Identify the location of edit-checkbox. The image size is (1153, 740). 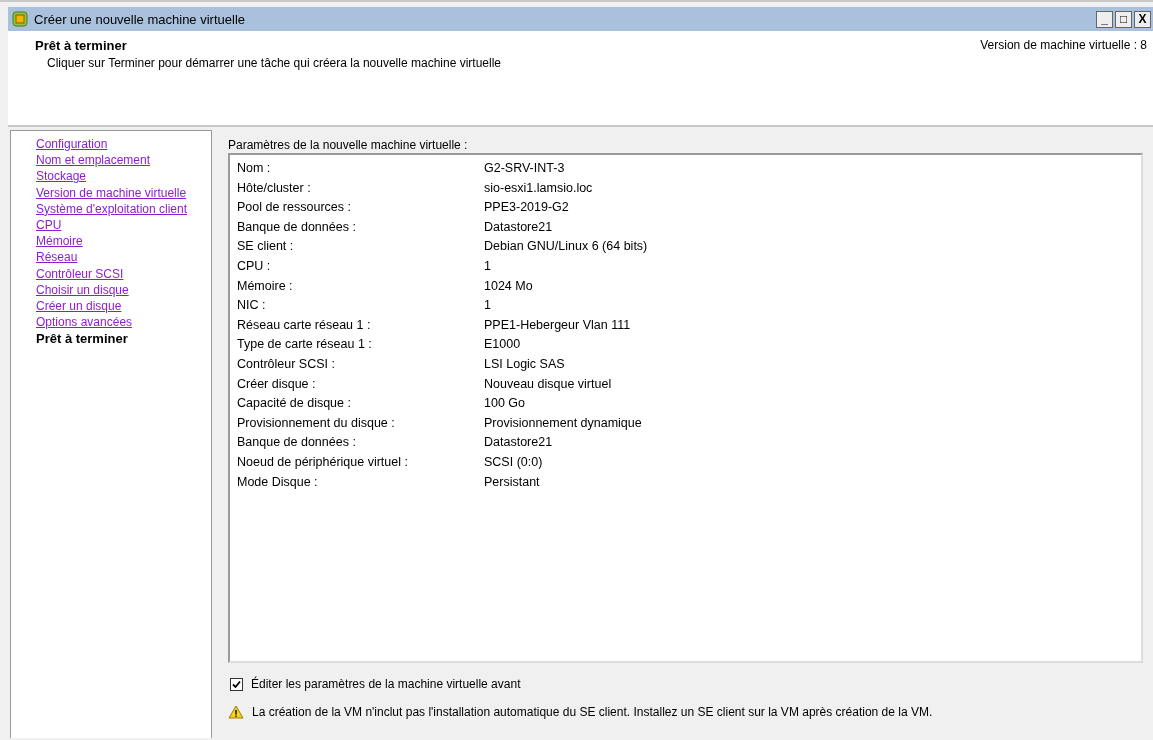
(236, 684).